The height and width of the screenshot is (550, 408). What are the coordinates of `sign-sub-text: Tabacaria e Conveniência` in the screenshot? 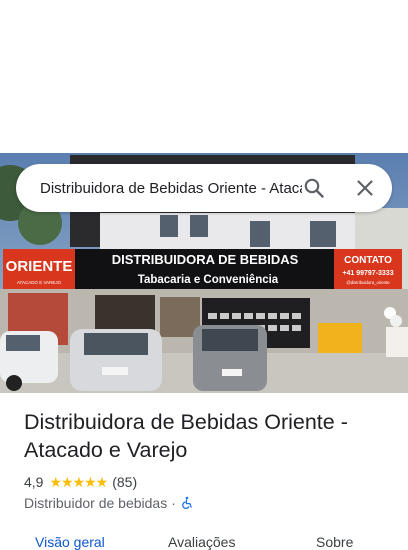 It's located at (208, 280).